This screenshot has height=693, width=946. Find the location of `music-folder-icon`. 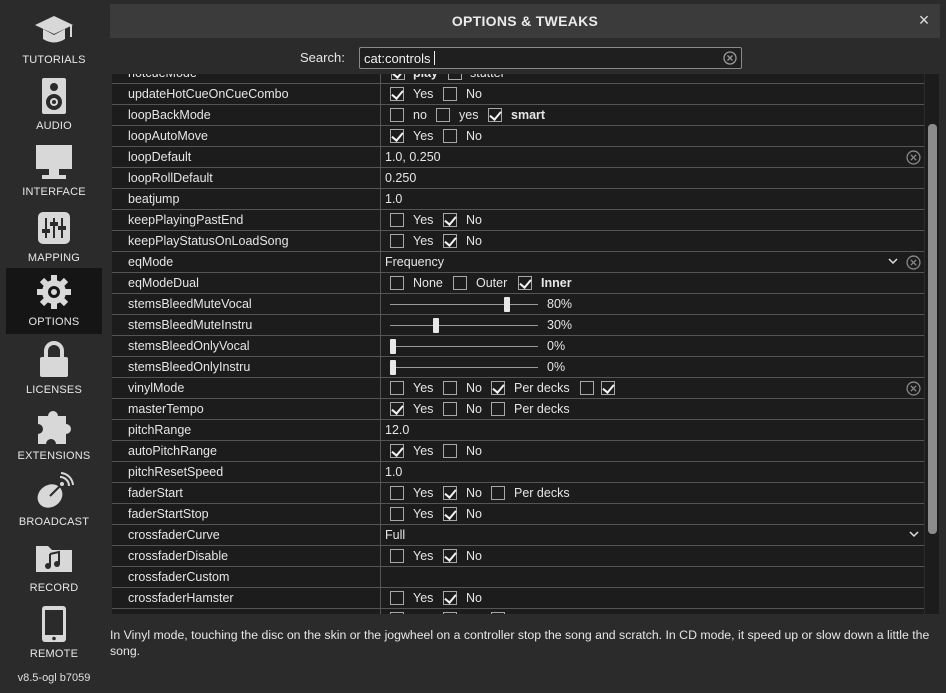

music-folder-icon is located at coordinates (54, 558).